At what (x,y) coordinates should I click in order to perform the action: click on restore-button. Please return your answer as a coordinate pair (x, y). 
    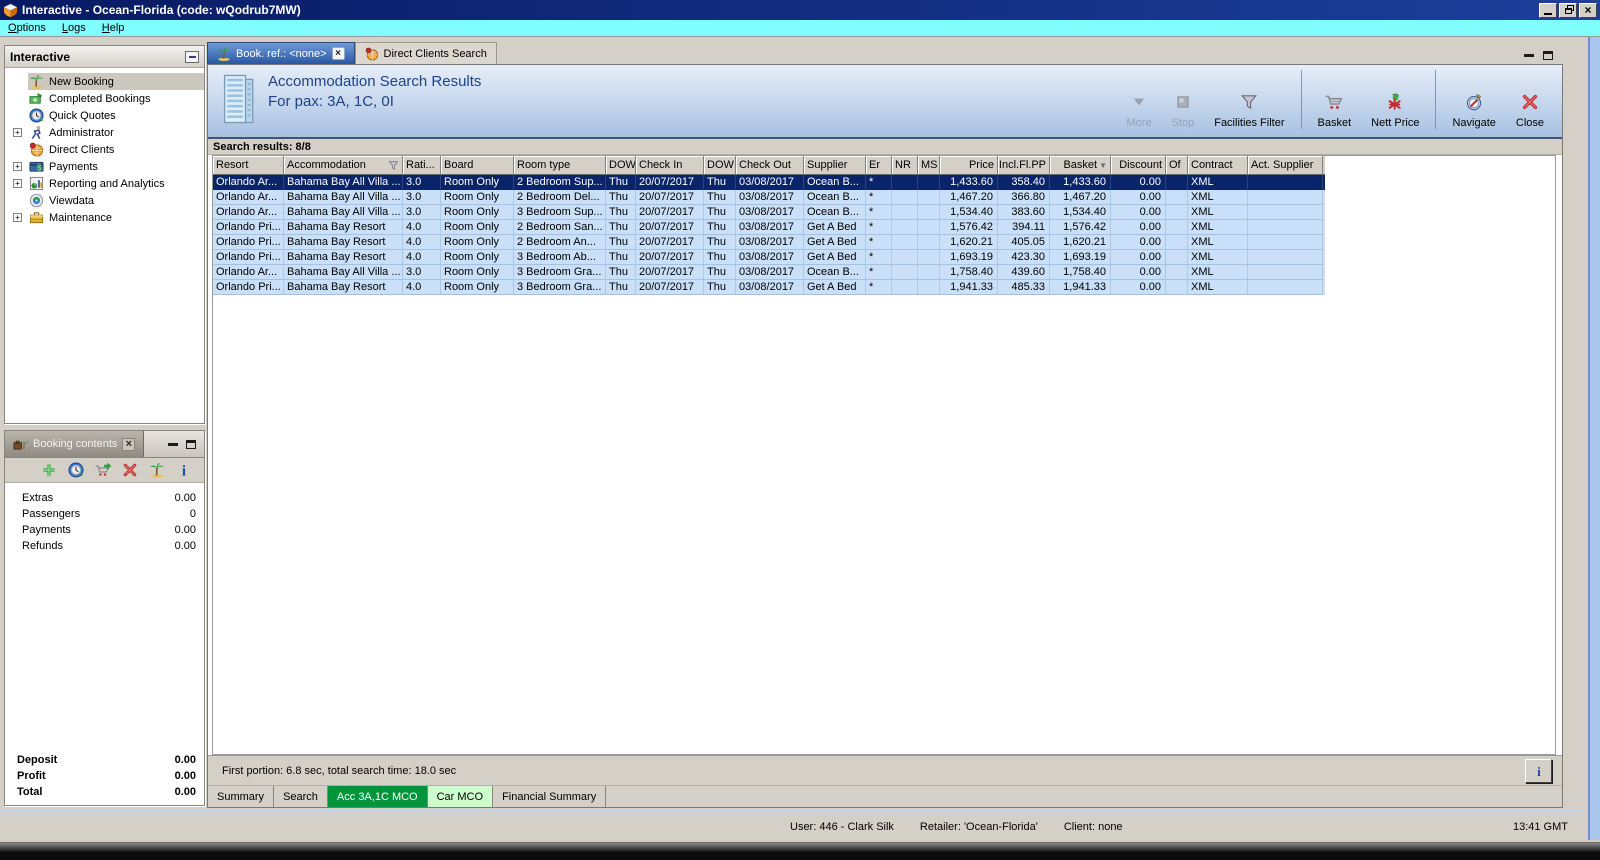
    Looking at the image, I should click on (1568, 10).